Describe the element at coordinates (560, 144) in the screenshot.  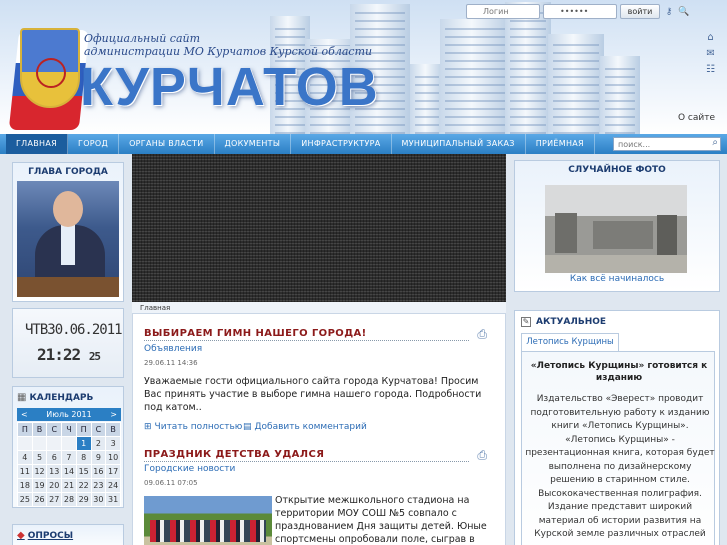
I see `nav-item-reception: ПРИЁМНАЯ` at that location.